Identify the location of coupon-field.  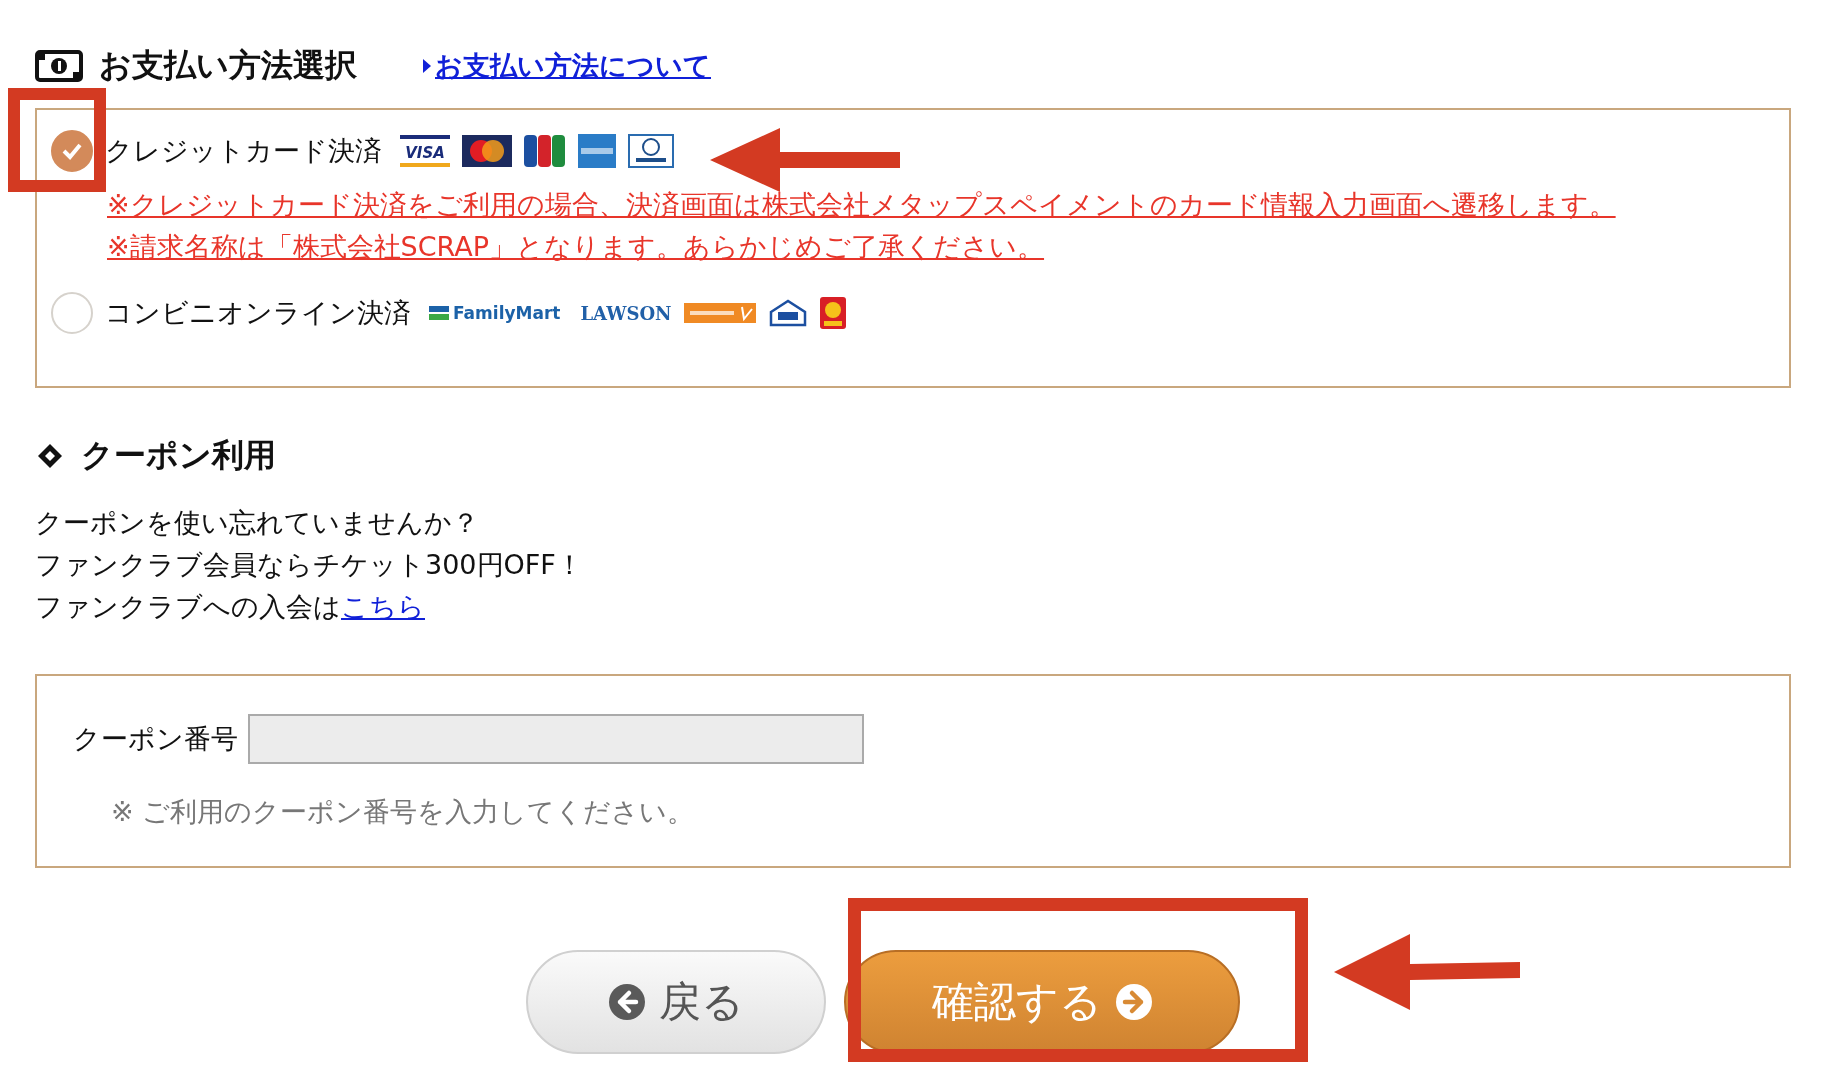
(556, 739).